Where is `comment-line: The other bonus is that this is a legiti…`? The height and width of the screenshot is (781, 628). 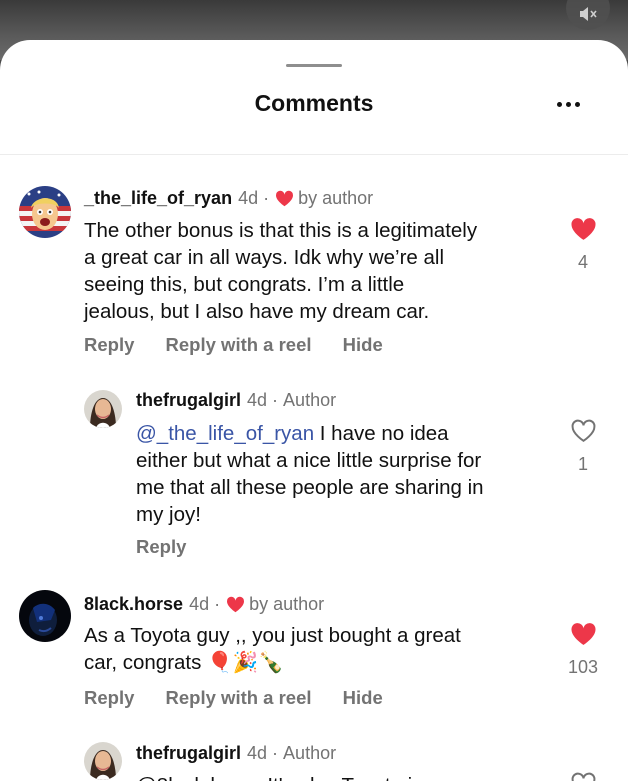 comment-line: The other bonus is that this is a legiti… is located at coordinates (281, 230).